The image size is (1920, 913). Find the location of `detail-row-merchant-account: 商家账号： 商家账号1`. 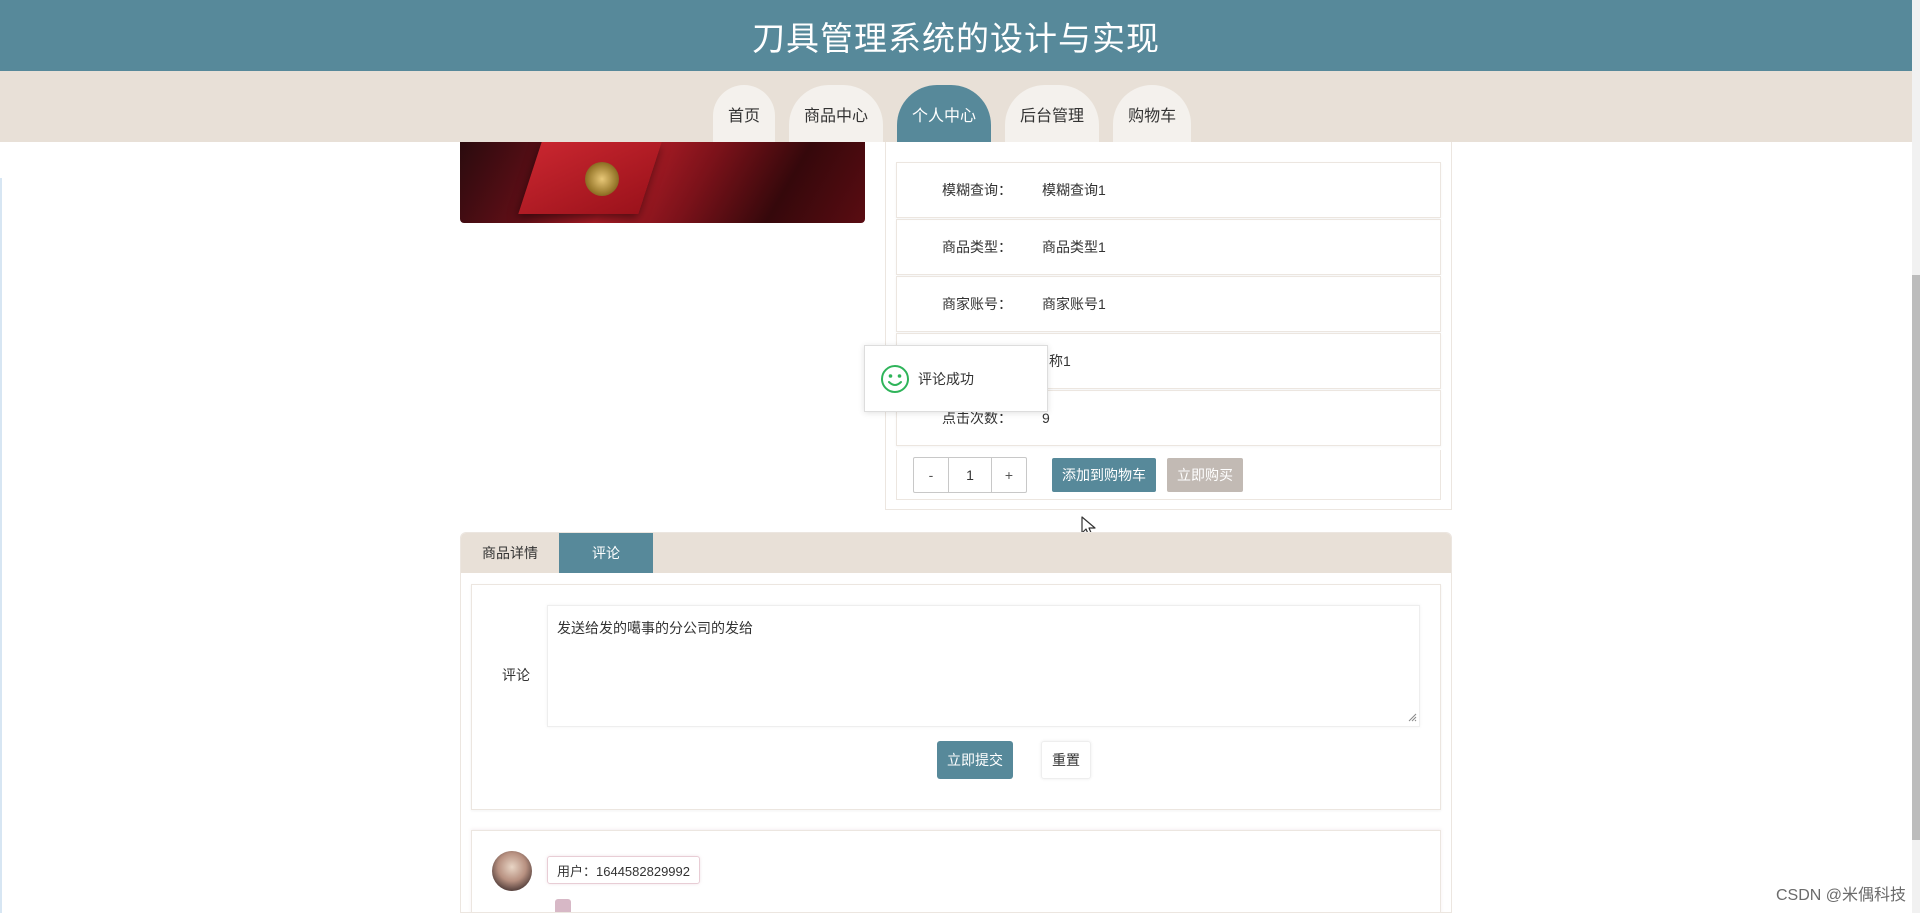

detail-row-merchant-account: 商家账号： 商家账号1 is located at coordinates (1168, 304).